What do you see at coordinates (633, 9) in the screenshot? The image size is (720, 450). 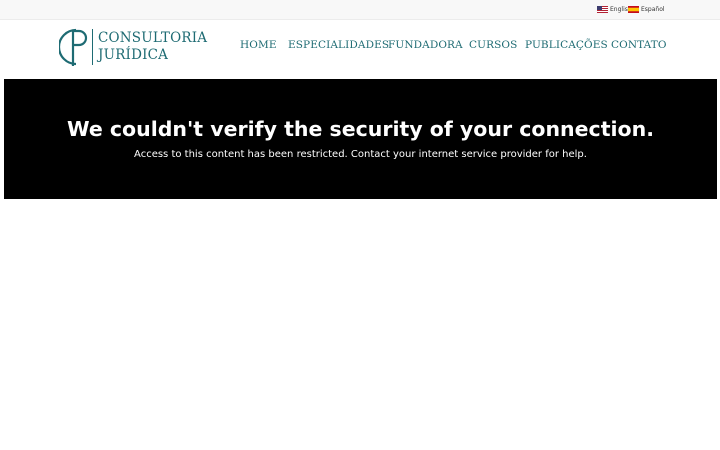 I see `spain-flag-icon` at bounding box center [633, 9].